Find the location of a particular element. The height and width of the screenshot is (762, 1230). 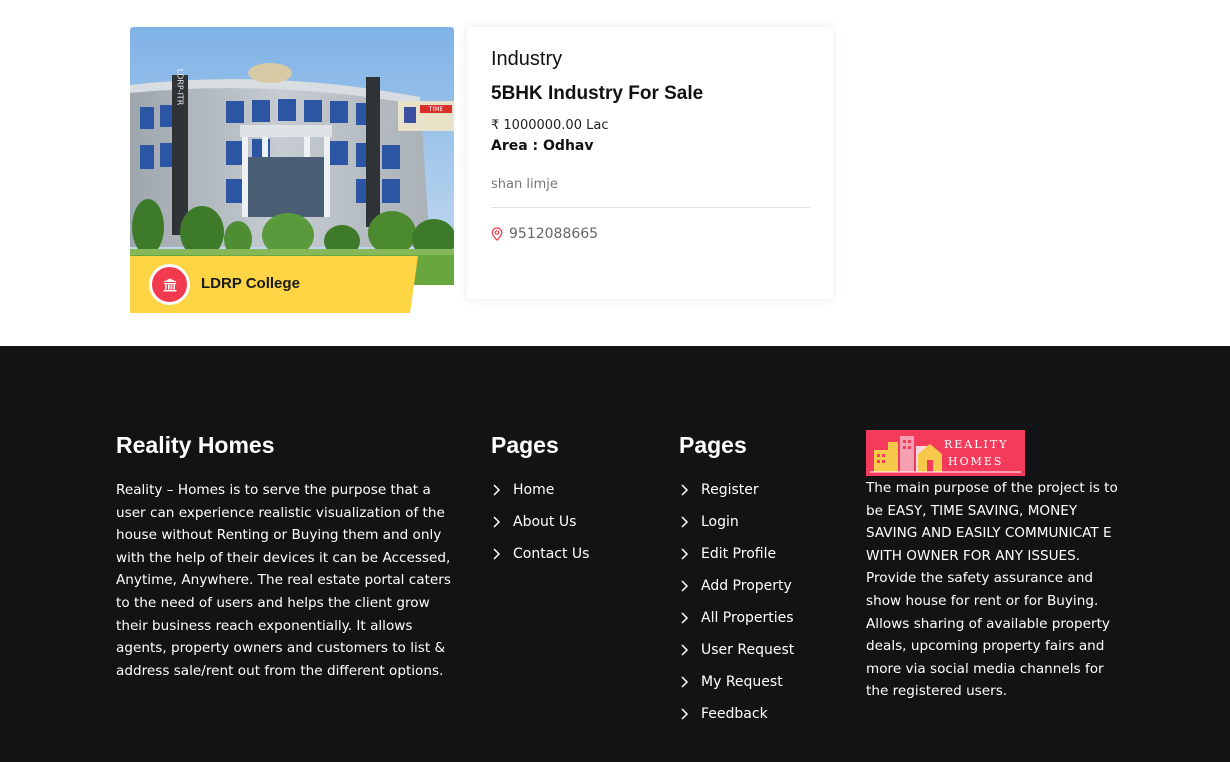

property-title: 5BHK Industry For Sale is located at coordinates (597, 94).